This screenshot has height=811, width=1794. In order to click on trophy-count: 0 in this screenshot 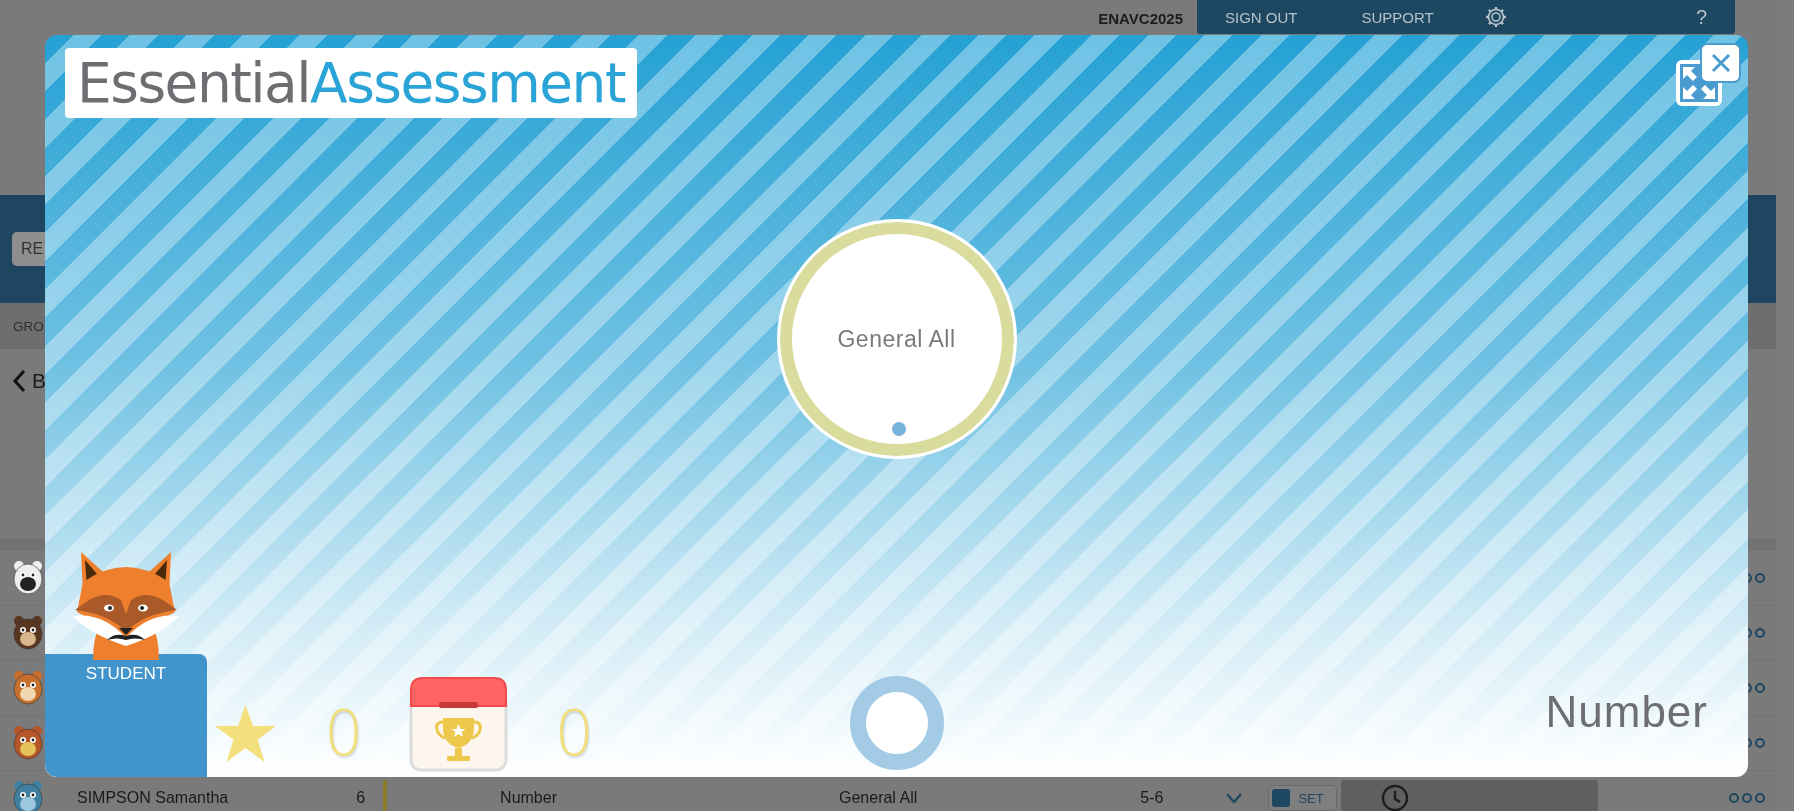, I will do `click(574, 734)`.